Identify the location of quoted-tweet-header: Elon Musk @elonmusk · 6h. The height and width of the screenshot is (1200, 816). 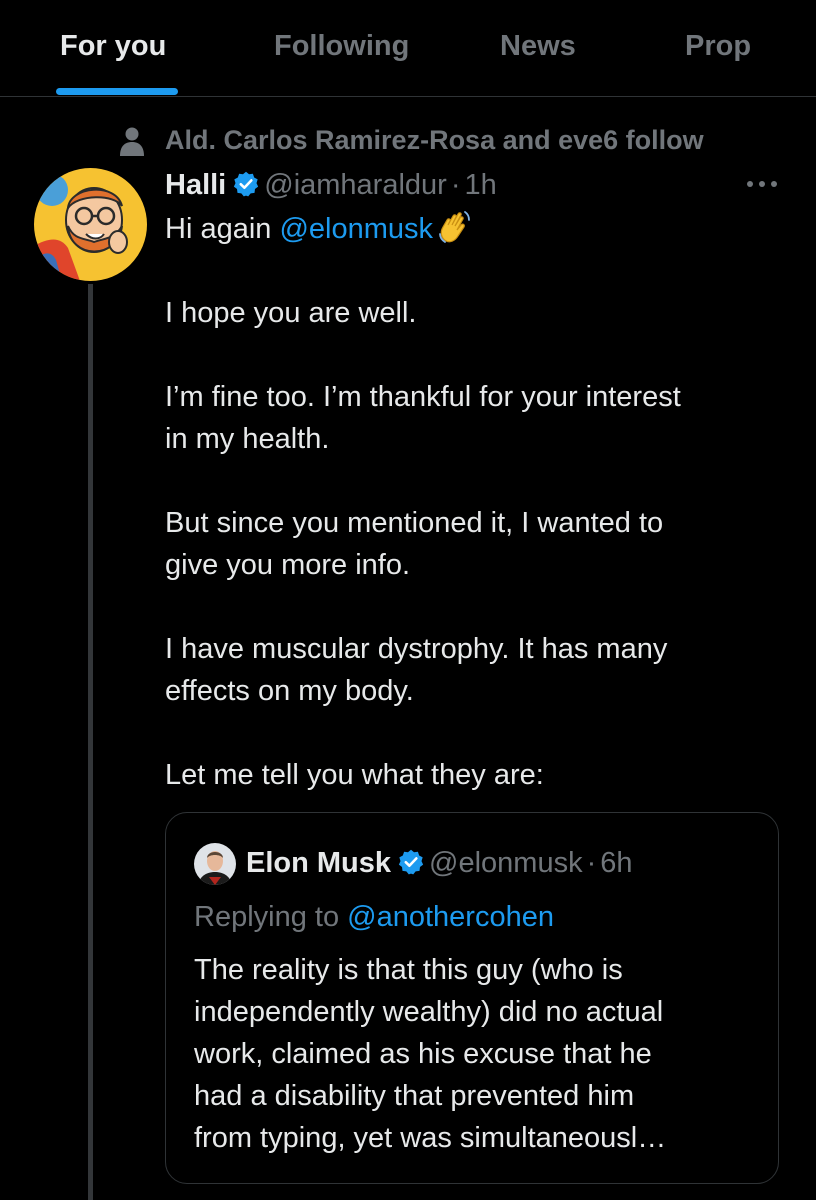
(439, 863).